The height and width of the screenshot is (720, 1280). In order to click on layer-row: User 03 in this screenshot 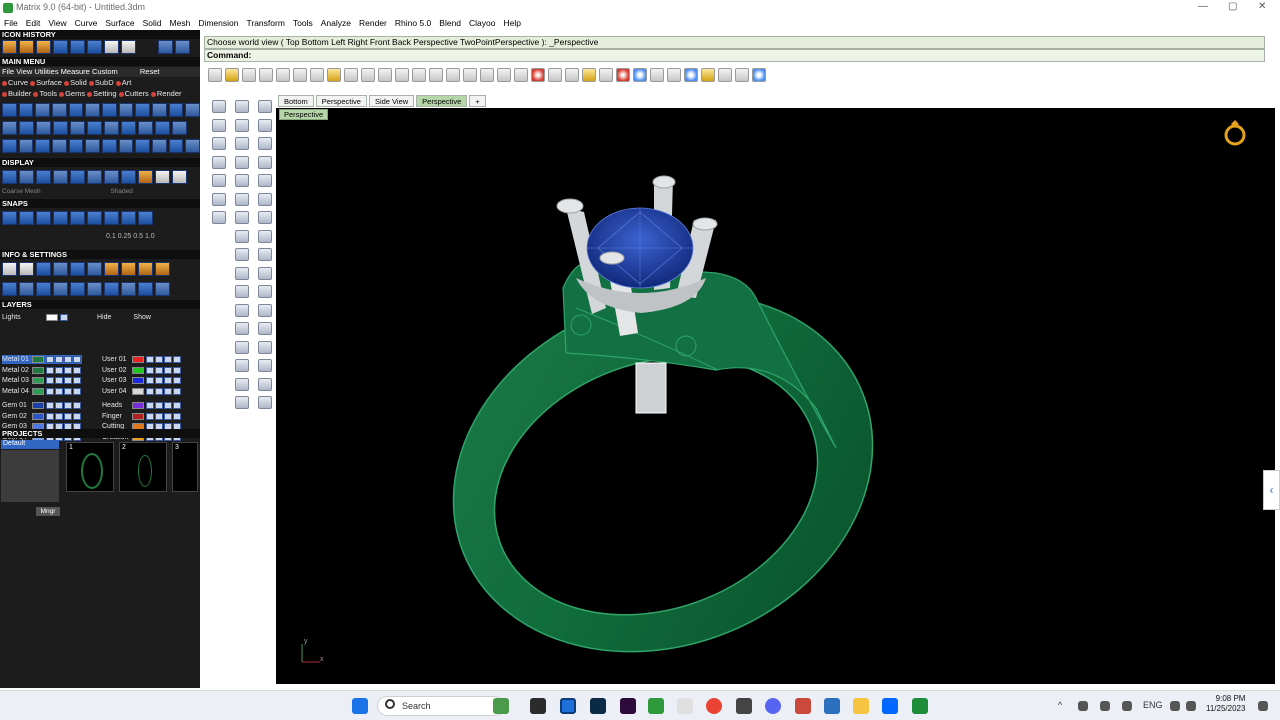, I will do `click(142, 380)`.